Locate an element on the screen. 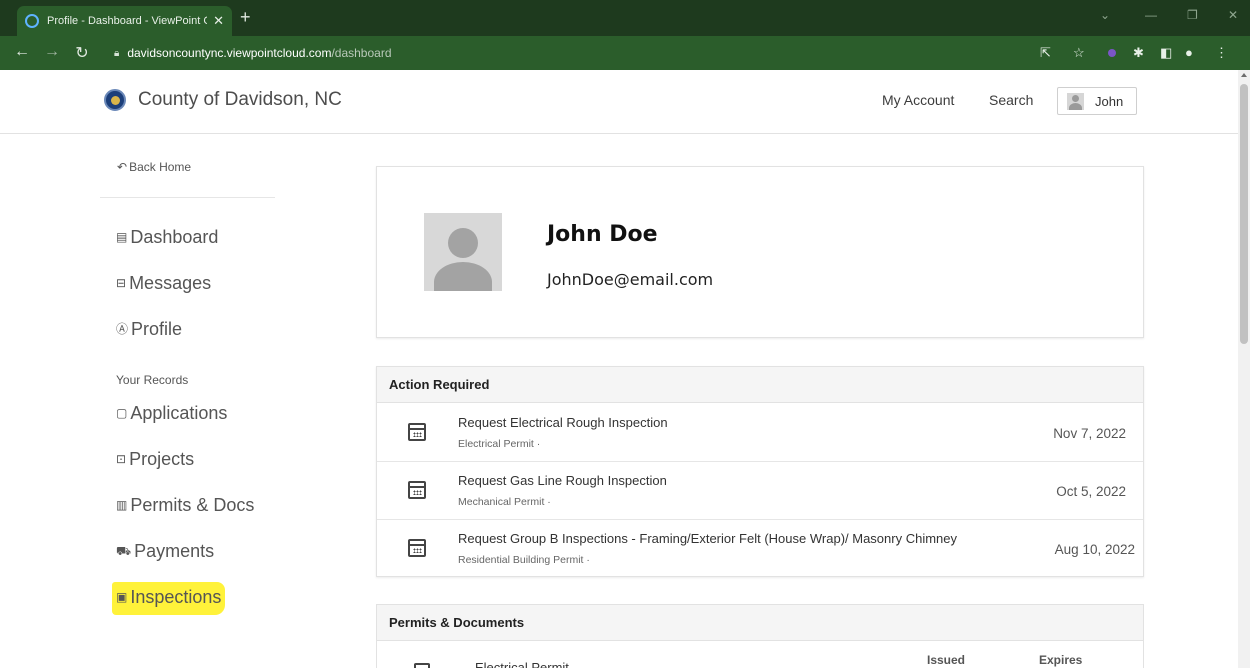 The height and width of the screenshot is (668, 1250). scroll-up-icon is located at coordinates (1244, 75).